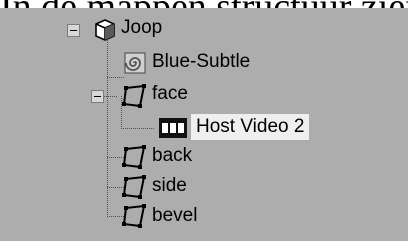 The width and height of the screenshot is (408, 241). What do you see at coordinates (173, 128) in the screenshot?
I see `film-strip-icon` at bounding box center [173, 128].